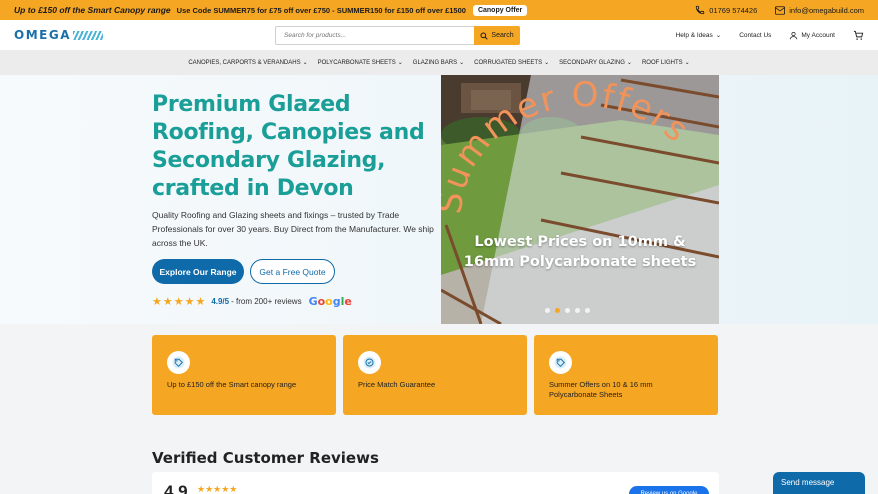  I want to click on slide-text-line1: Lowest Prices on 10mm &, so click(580, 242).